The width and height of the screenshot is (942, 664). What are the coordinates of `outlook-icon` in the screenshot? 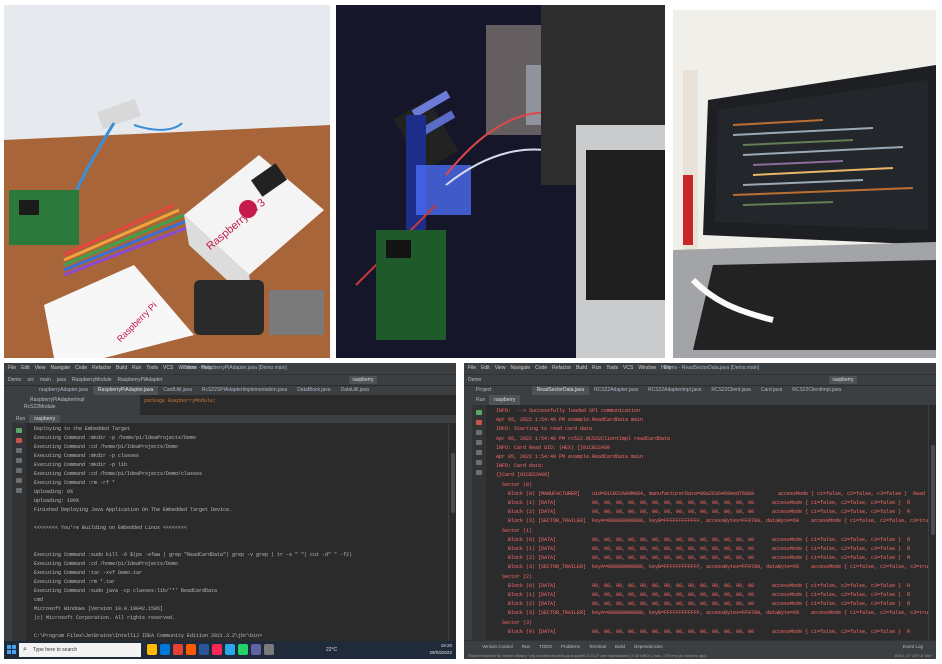 It's located at (230, 649).